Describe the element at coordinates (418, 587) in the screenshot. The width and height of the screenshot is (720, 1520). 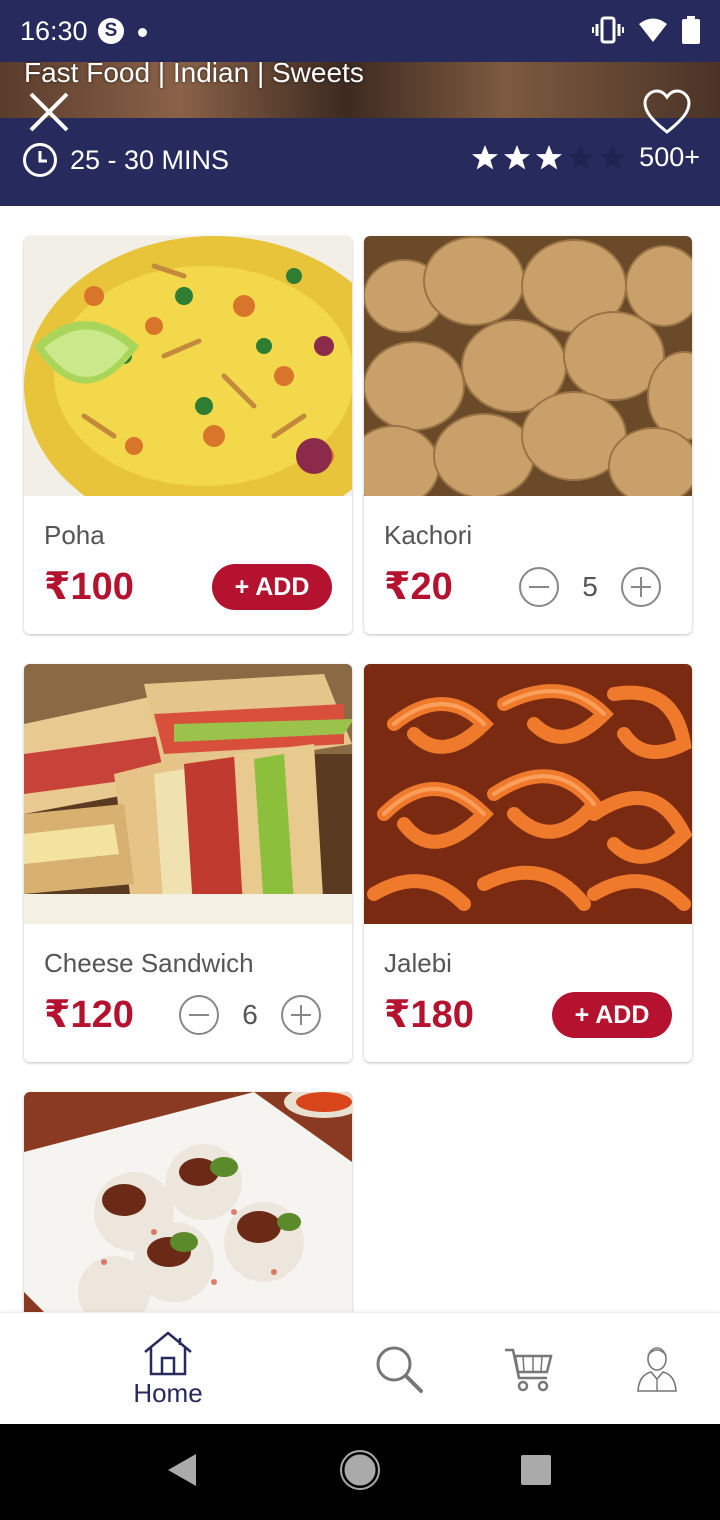
I see `item-price: ₹20` at that location.